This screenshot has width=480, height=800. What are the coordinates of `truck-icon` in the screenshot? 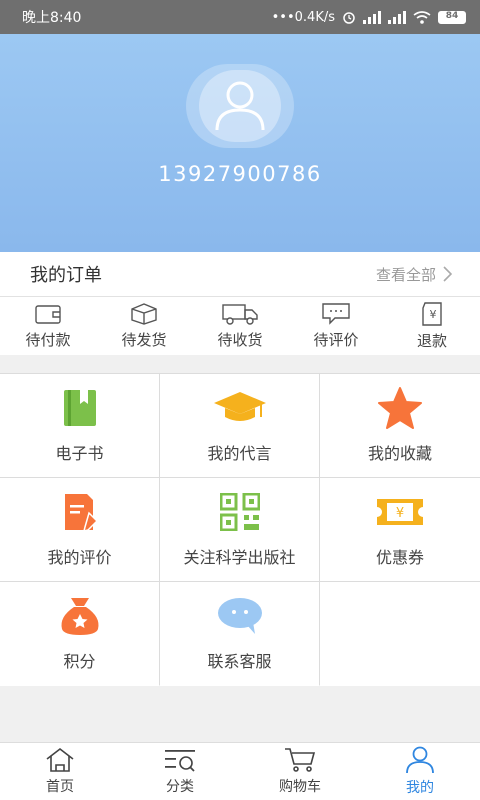 It's located at (240, 314).